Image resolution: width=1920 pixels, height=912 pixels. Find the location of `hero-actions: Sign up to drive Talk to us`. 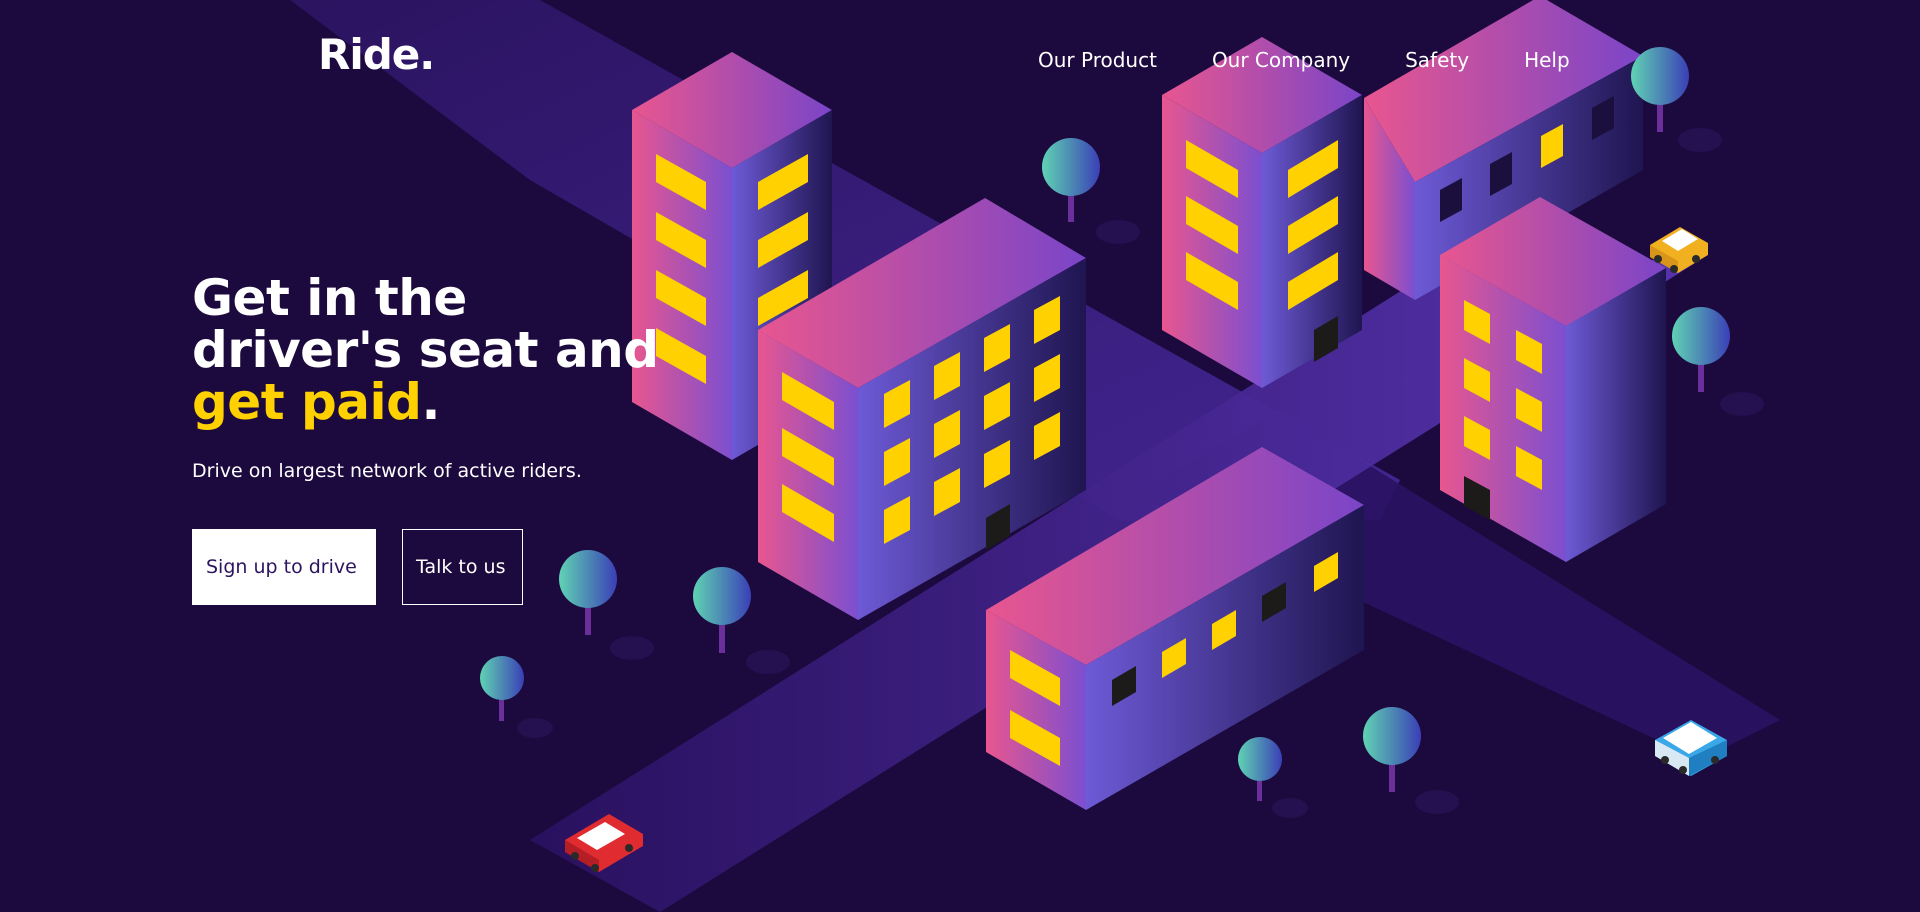

hero-actions: Sign up to drive Talk to us is located at coordinates (357, 567).